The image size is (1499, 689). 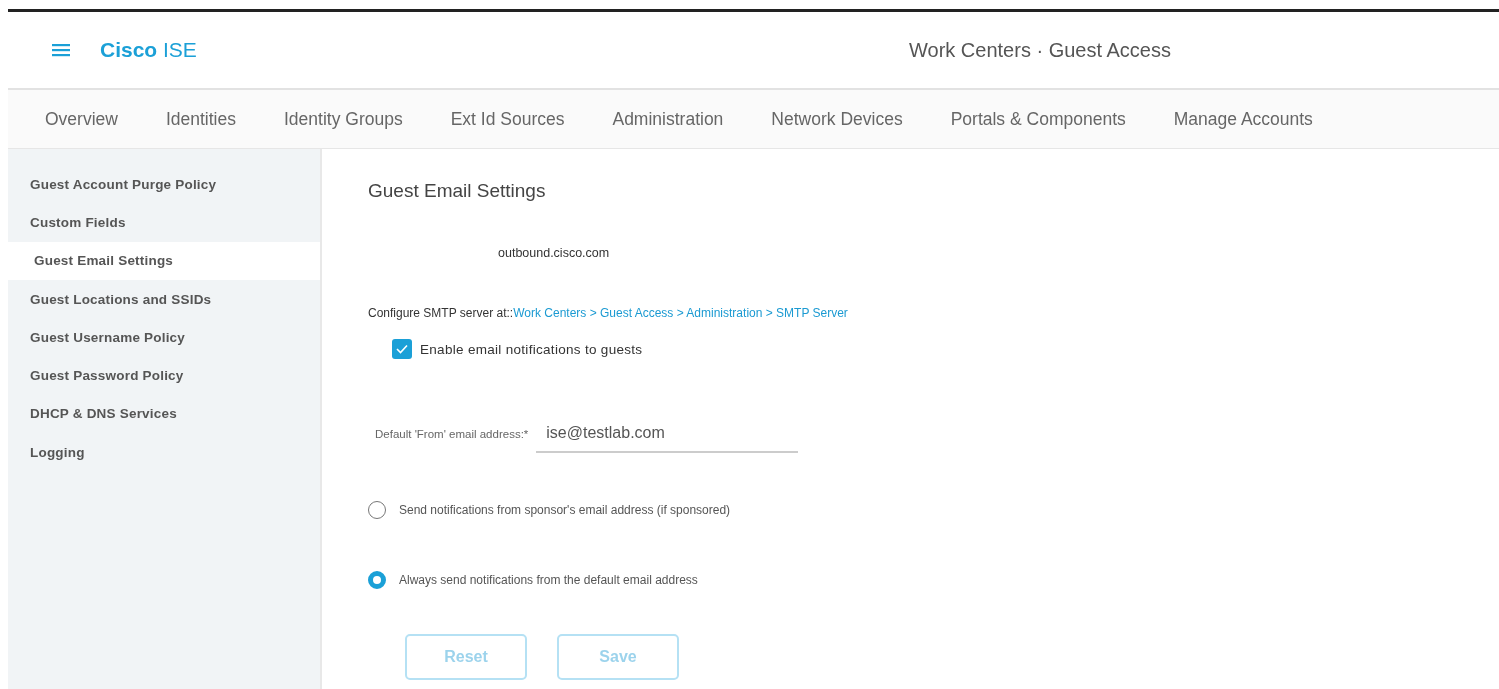 I want to click on smtp-server-link: Work Centers > Guest Access > Administration > SMTP Server, so click(x=680, y=313).